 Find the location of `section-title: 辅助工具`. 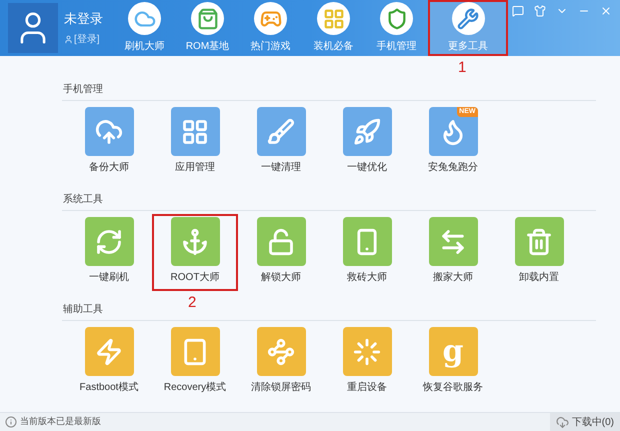

section-title: 辅助工具 is located at coordinates (82, 309).